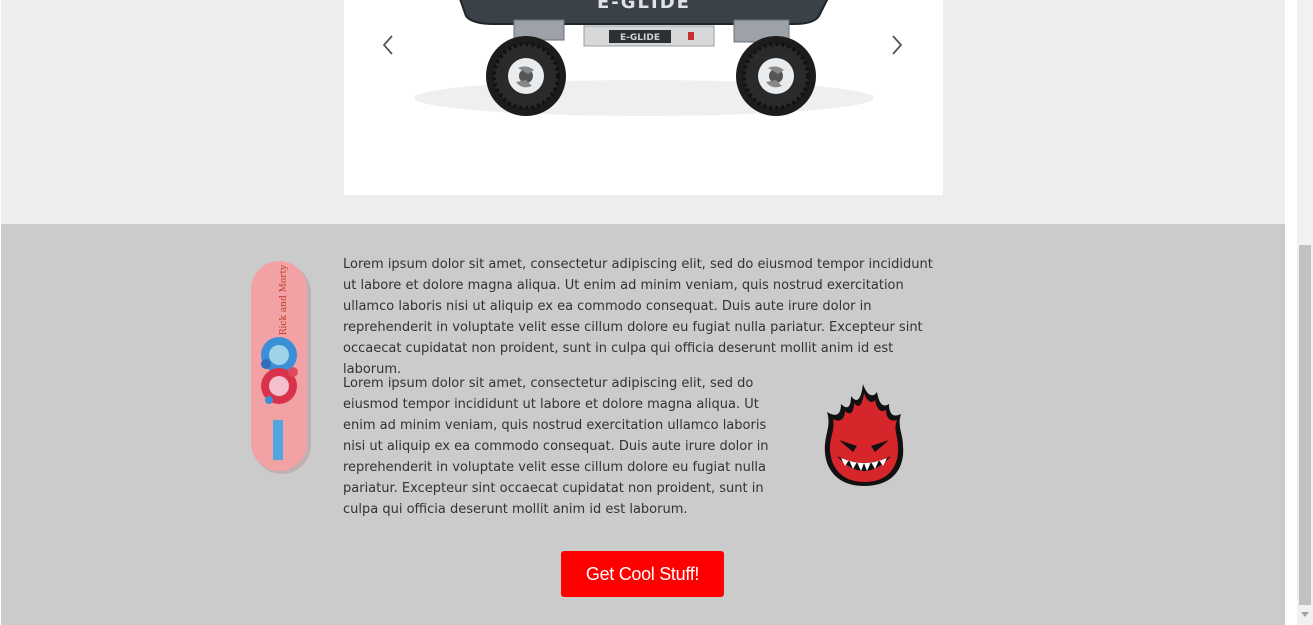 Image resolution: width=1313 pixels, height=625 pixels. What do you see at coordinates (640, 38) in the screenshot?
I see `svg-text: E-GLIDE` at bounding box center [640, 38].